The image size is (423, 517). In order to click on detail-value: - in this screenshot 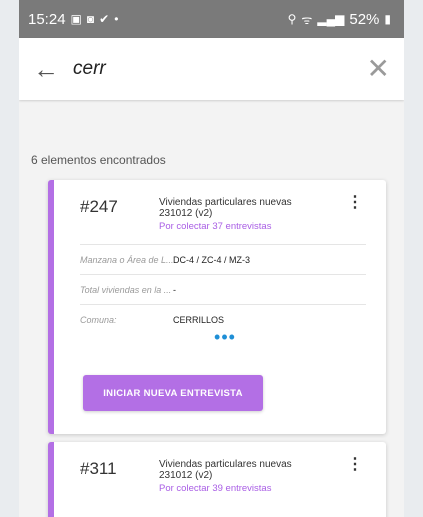, I will do `click(174, 289)`.